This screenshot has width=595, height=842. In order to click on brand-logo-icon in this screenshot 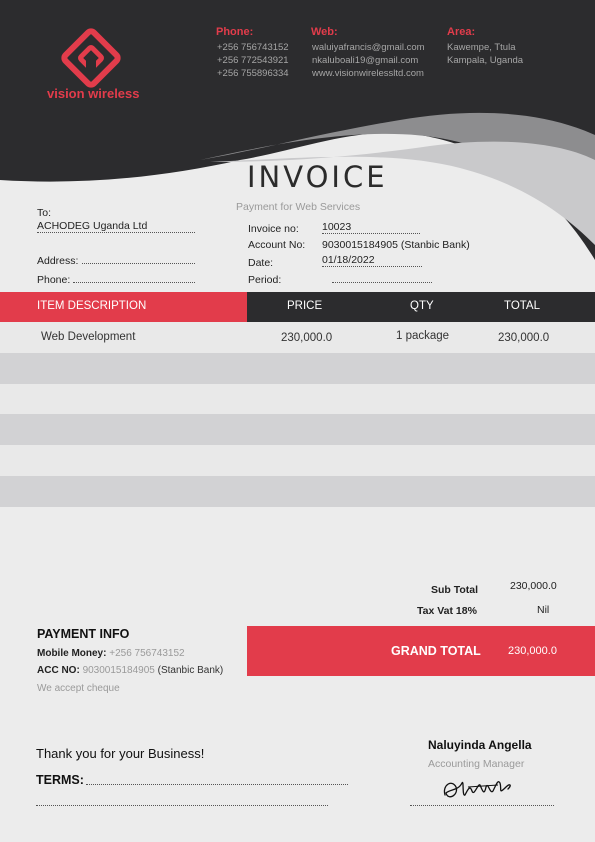, I will do `click(91, 58)`.